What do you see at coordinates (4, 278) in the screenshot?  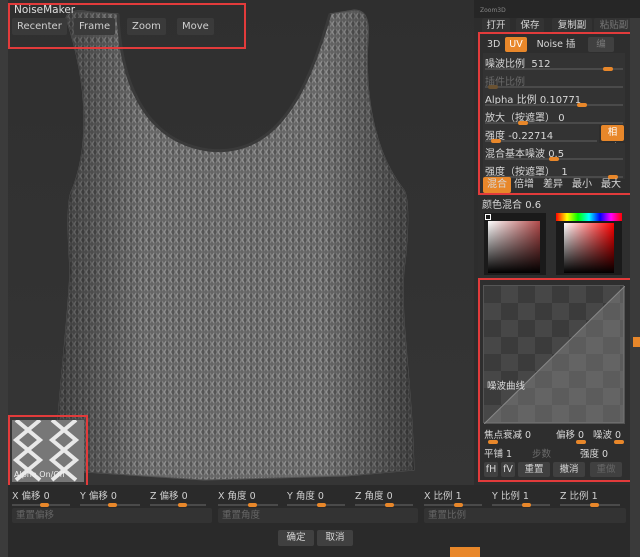 I see `left-background` at bounding box center [4, 278].